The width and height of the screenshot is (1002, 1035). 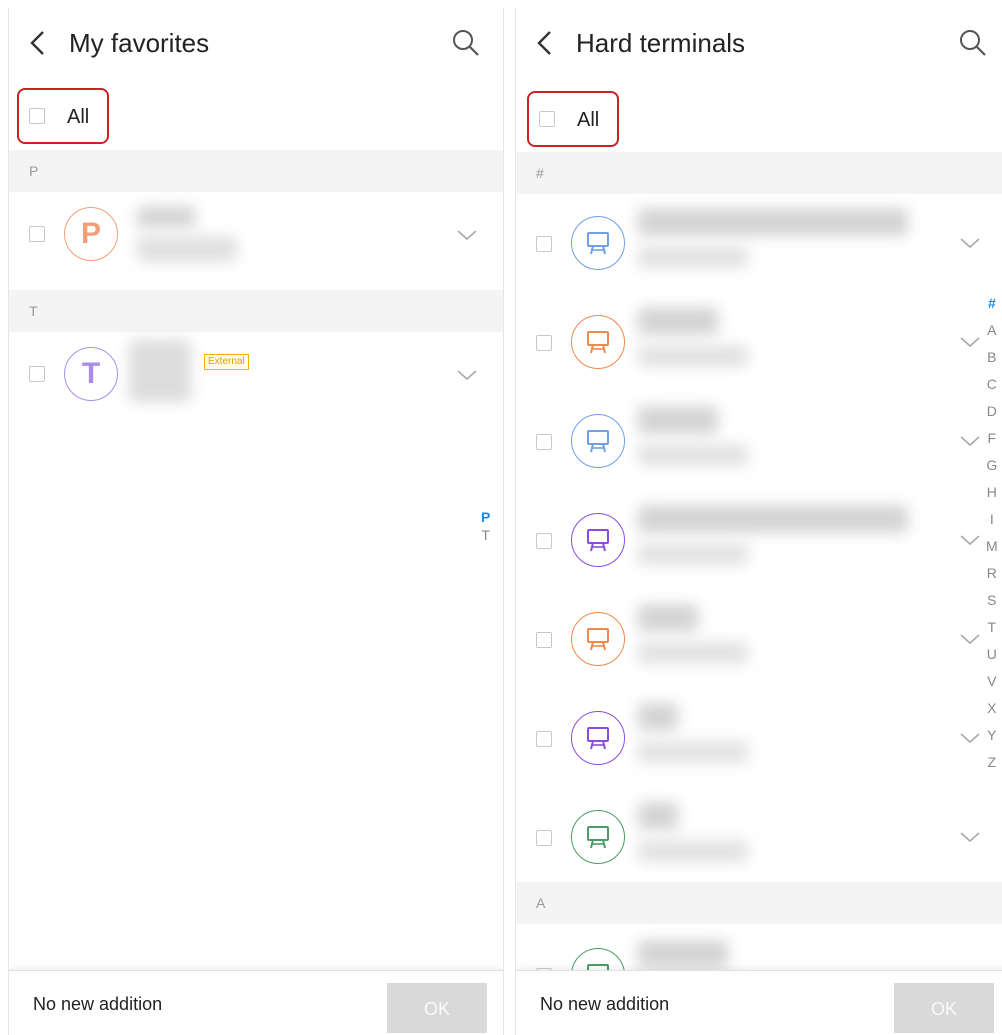 What do you see at coordinates (992, 519) in the screenshot?
I see `index-letter: I` at bounding box center [992, 519].